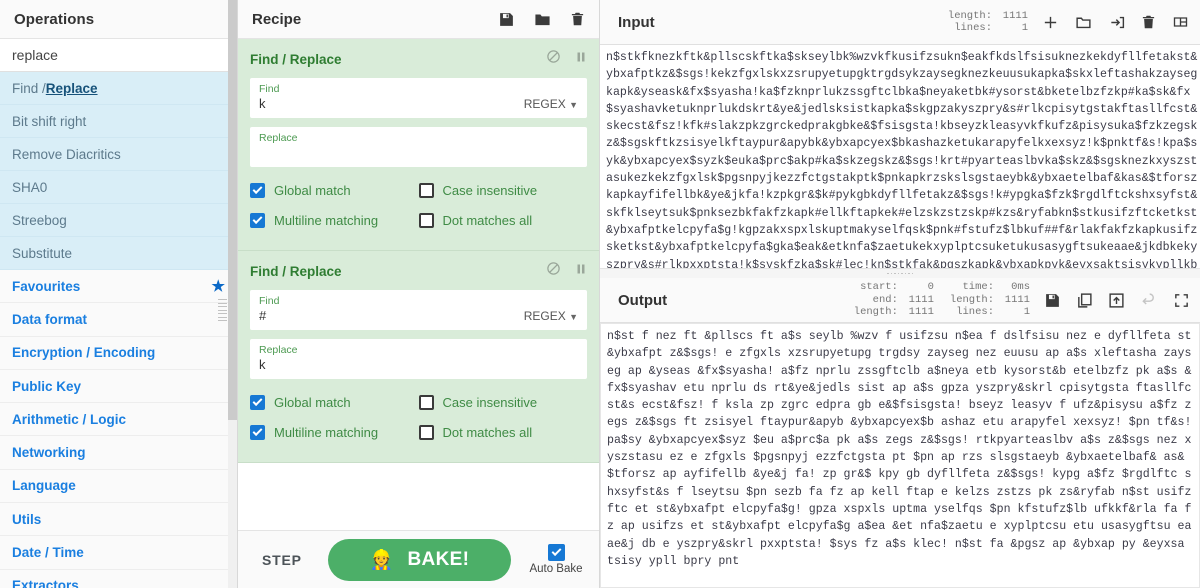  Describe the element at coordinates (418, 365) in the screenshot. I see `replace-field-value: k` at that location.